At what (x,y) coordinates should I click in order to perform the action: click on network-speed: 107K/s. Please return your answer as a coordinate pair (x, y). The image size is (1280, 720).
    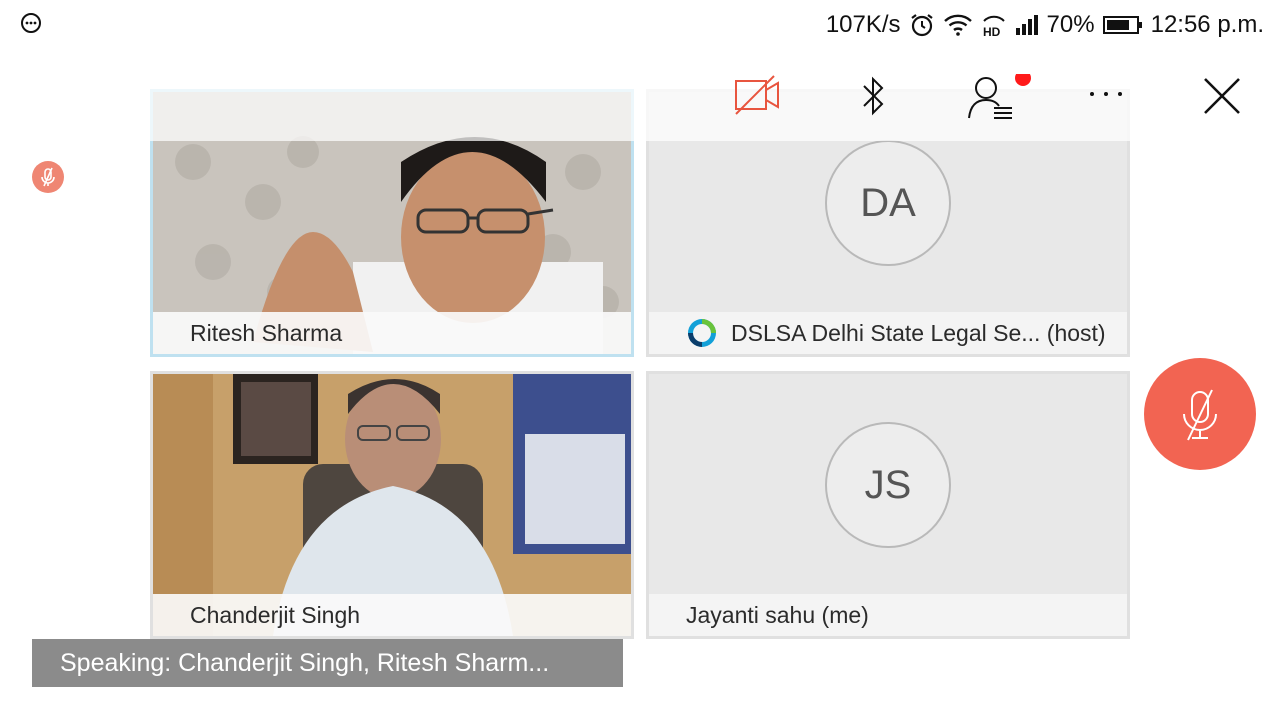
    Looking at the image, I should click on (863, 24).